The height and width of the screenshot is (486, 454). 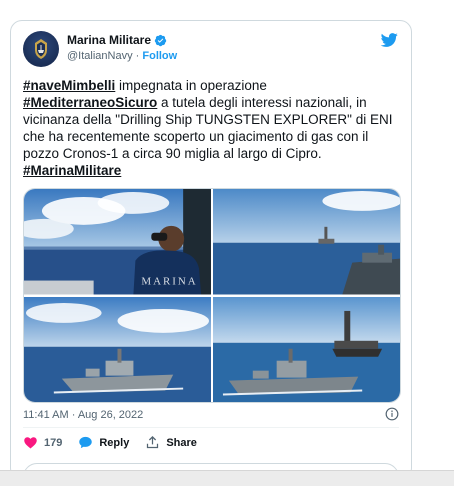 I want to click on tweet-body-text: impegnata in operazione, so click(x=191, y=85).